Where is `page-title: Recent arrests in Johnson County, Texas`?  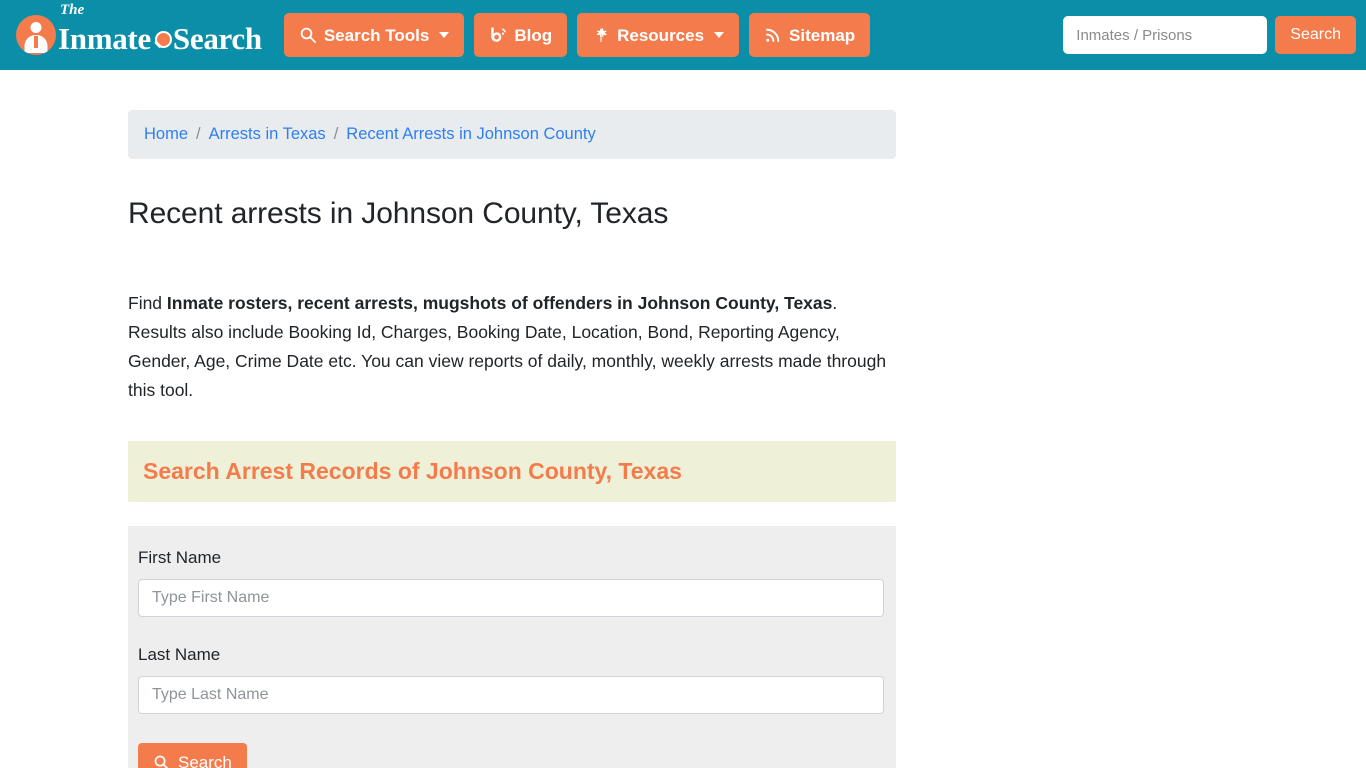 page-title: Recent arrests in Johnson County, Texas is located at coordinates (398, 213).